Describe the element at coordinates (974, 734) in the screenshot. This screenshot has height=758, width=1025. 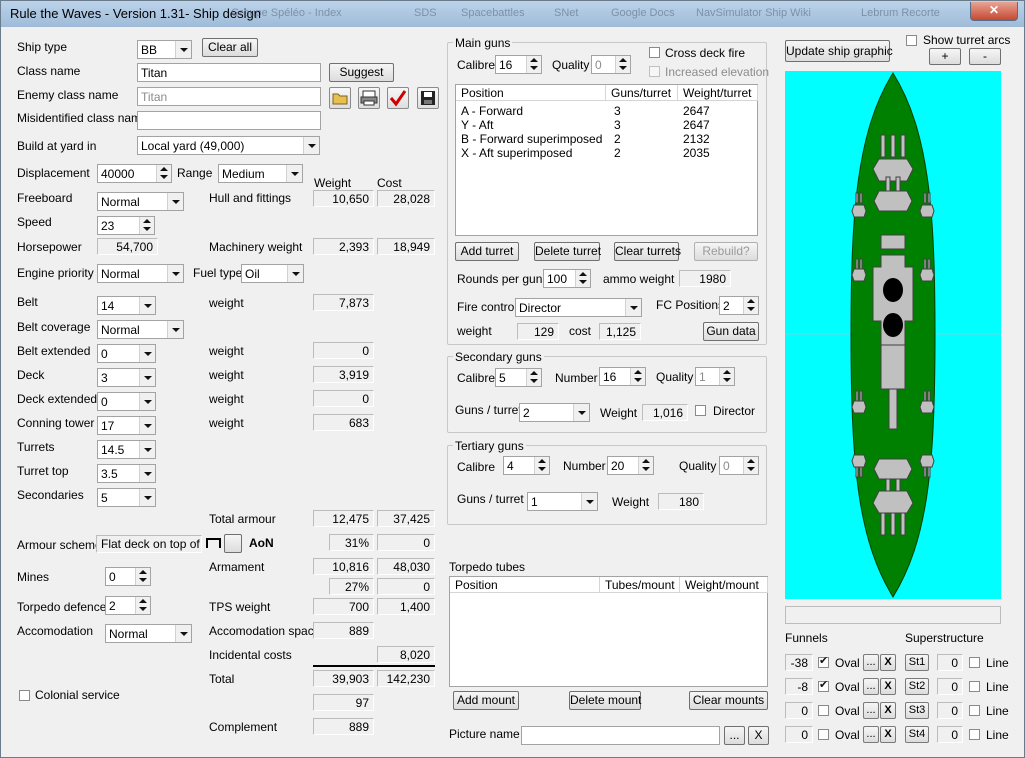
I see `superstructure-4-line-checkbox` at that location.